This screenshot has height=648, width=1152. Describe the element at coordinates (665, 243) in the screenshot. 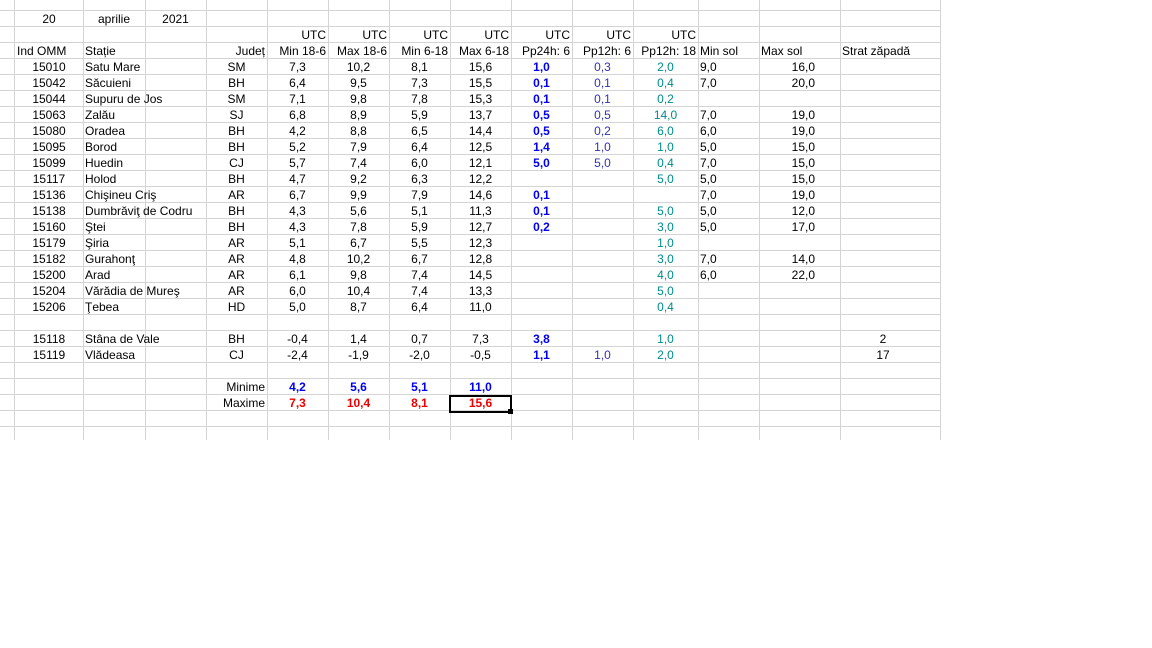

I see `cell-pp12-18: 1,0` at that location.